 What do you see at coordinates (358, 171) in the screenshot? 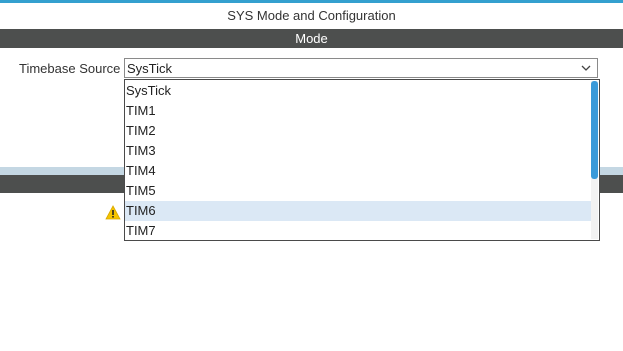
I see `option-tim4: TIM4` at bounding box center [358, 171].